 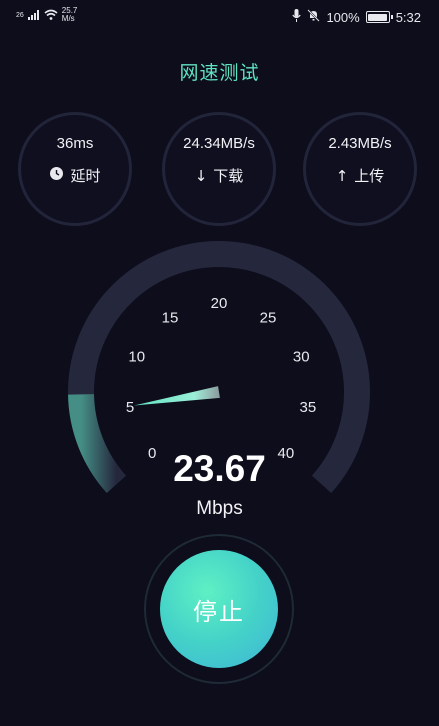 What do you see at coordinates (177, 396) in the screenshot?
I see `gauge-needle` at bounding box center [177, 396].